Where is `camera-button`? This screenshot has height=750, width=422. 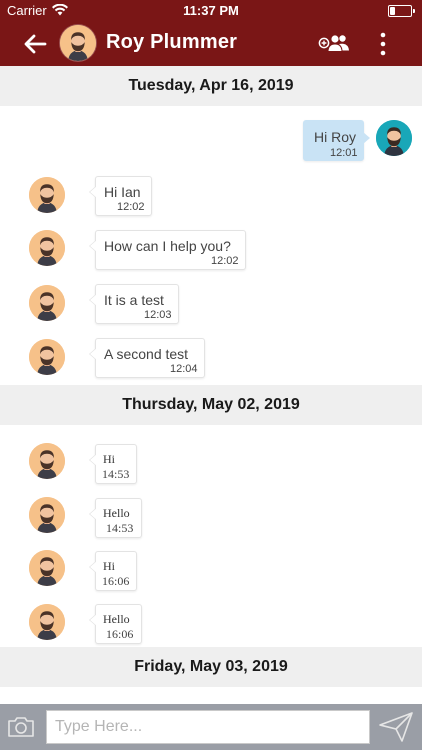
camera-button is located at coordinates (21, 727).